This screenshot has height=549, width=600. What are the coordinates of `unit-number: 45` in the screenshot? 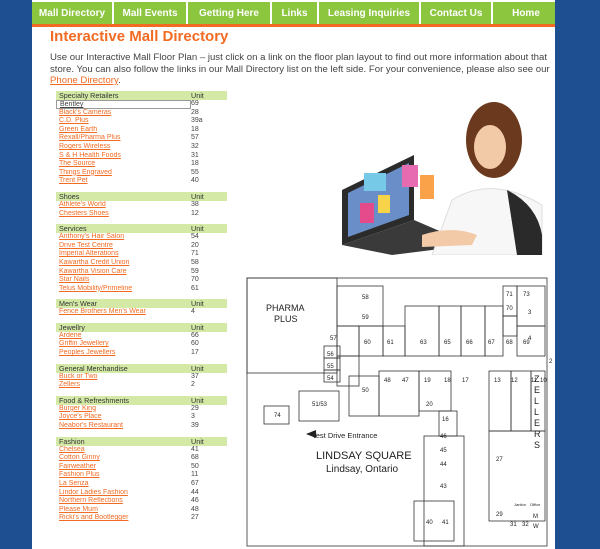 It's located at (443, 451).